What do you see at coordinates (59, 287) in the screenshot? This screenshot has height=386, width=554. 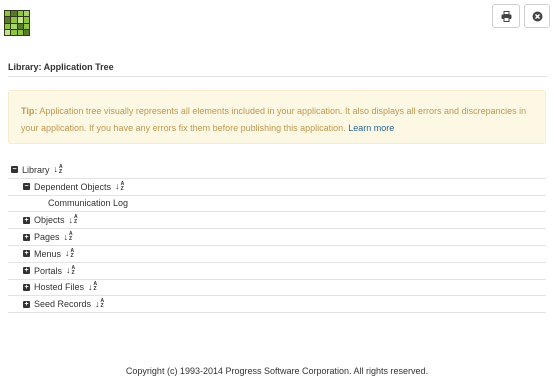 I see `tree-item-label: Hosted Files` at bounding box center [59, 287].